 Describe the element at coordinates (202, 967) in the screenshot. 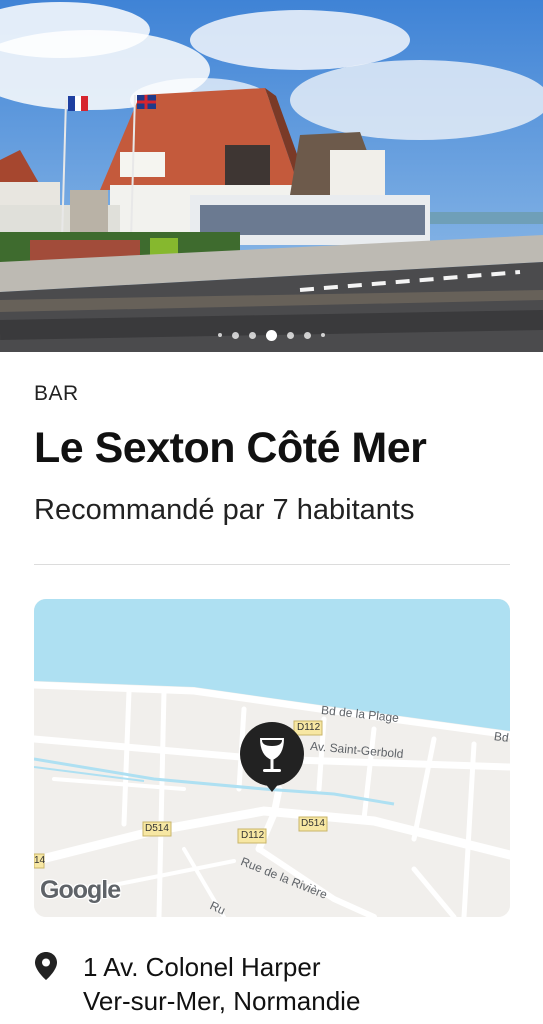

I see `address-line-1: 1 Av. Colonel Harper` at that location.